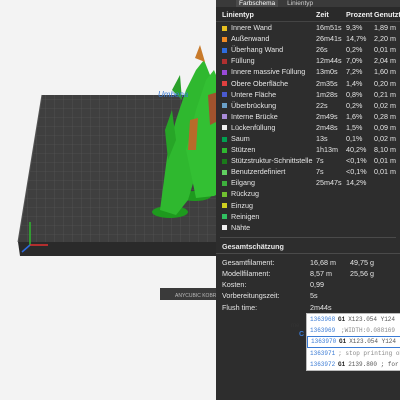 This screenshot has height=400, width=400. I want to click on row-label: Obere Oberfläche, so click(266, 83).